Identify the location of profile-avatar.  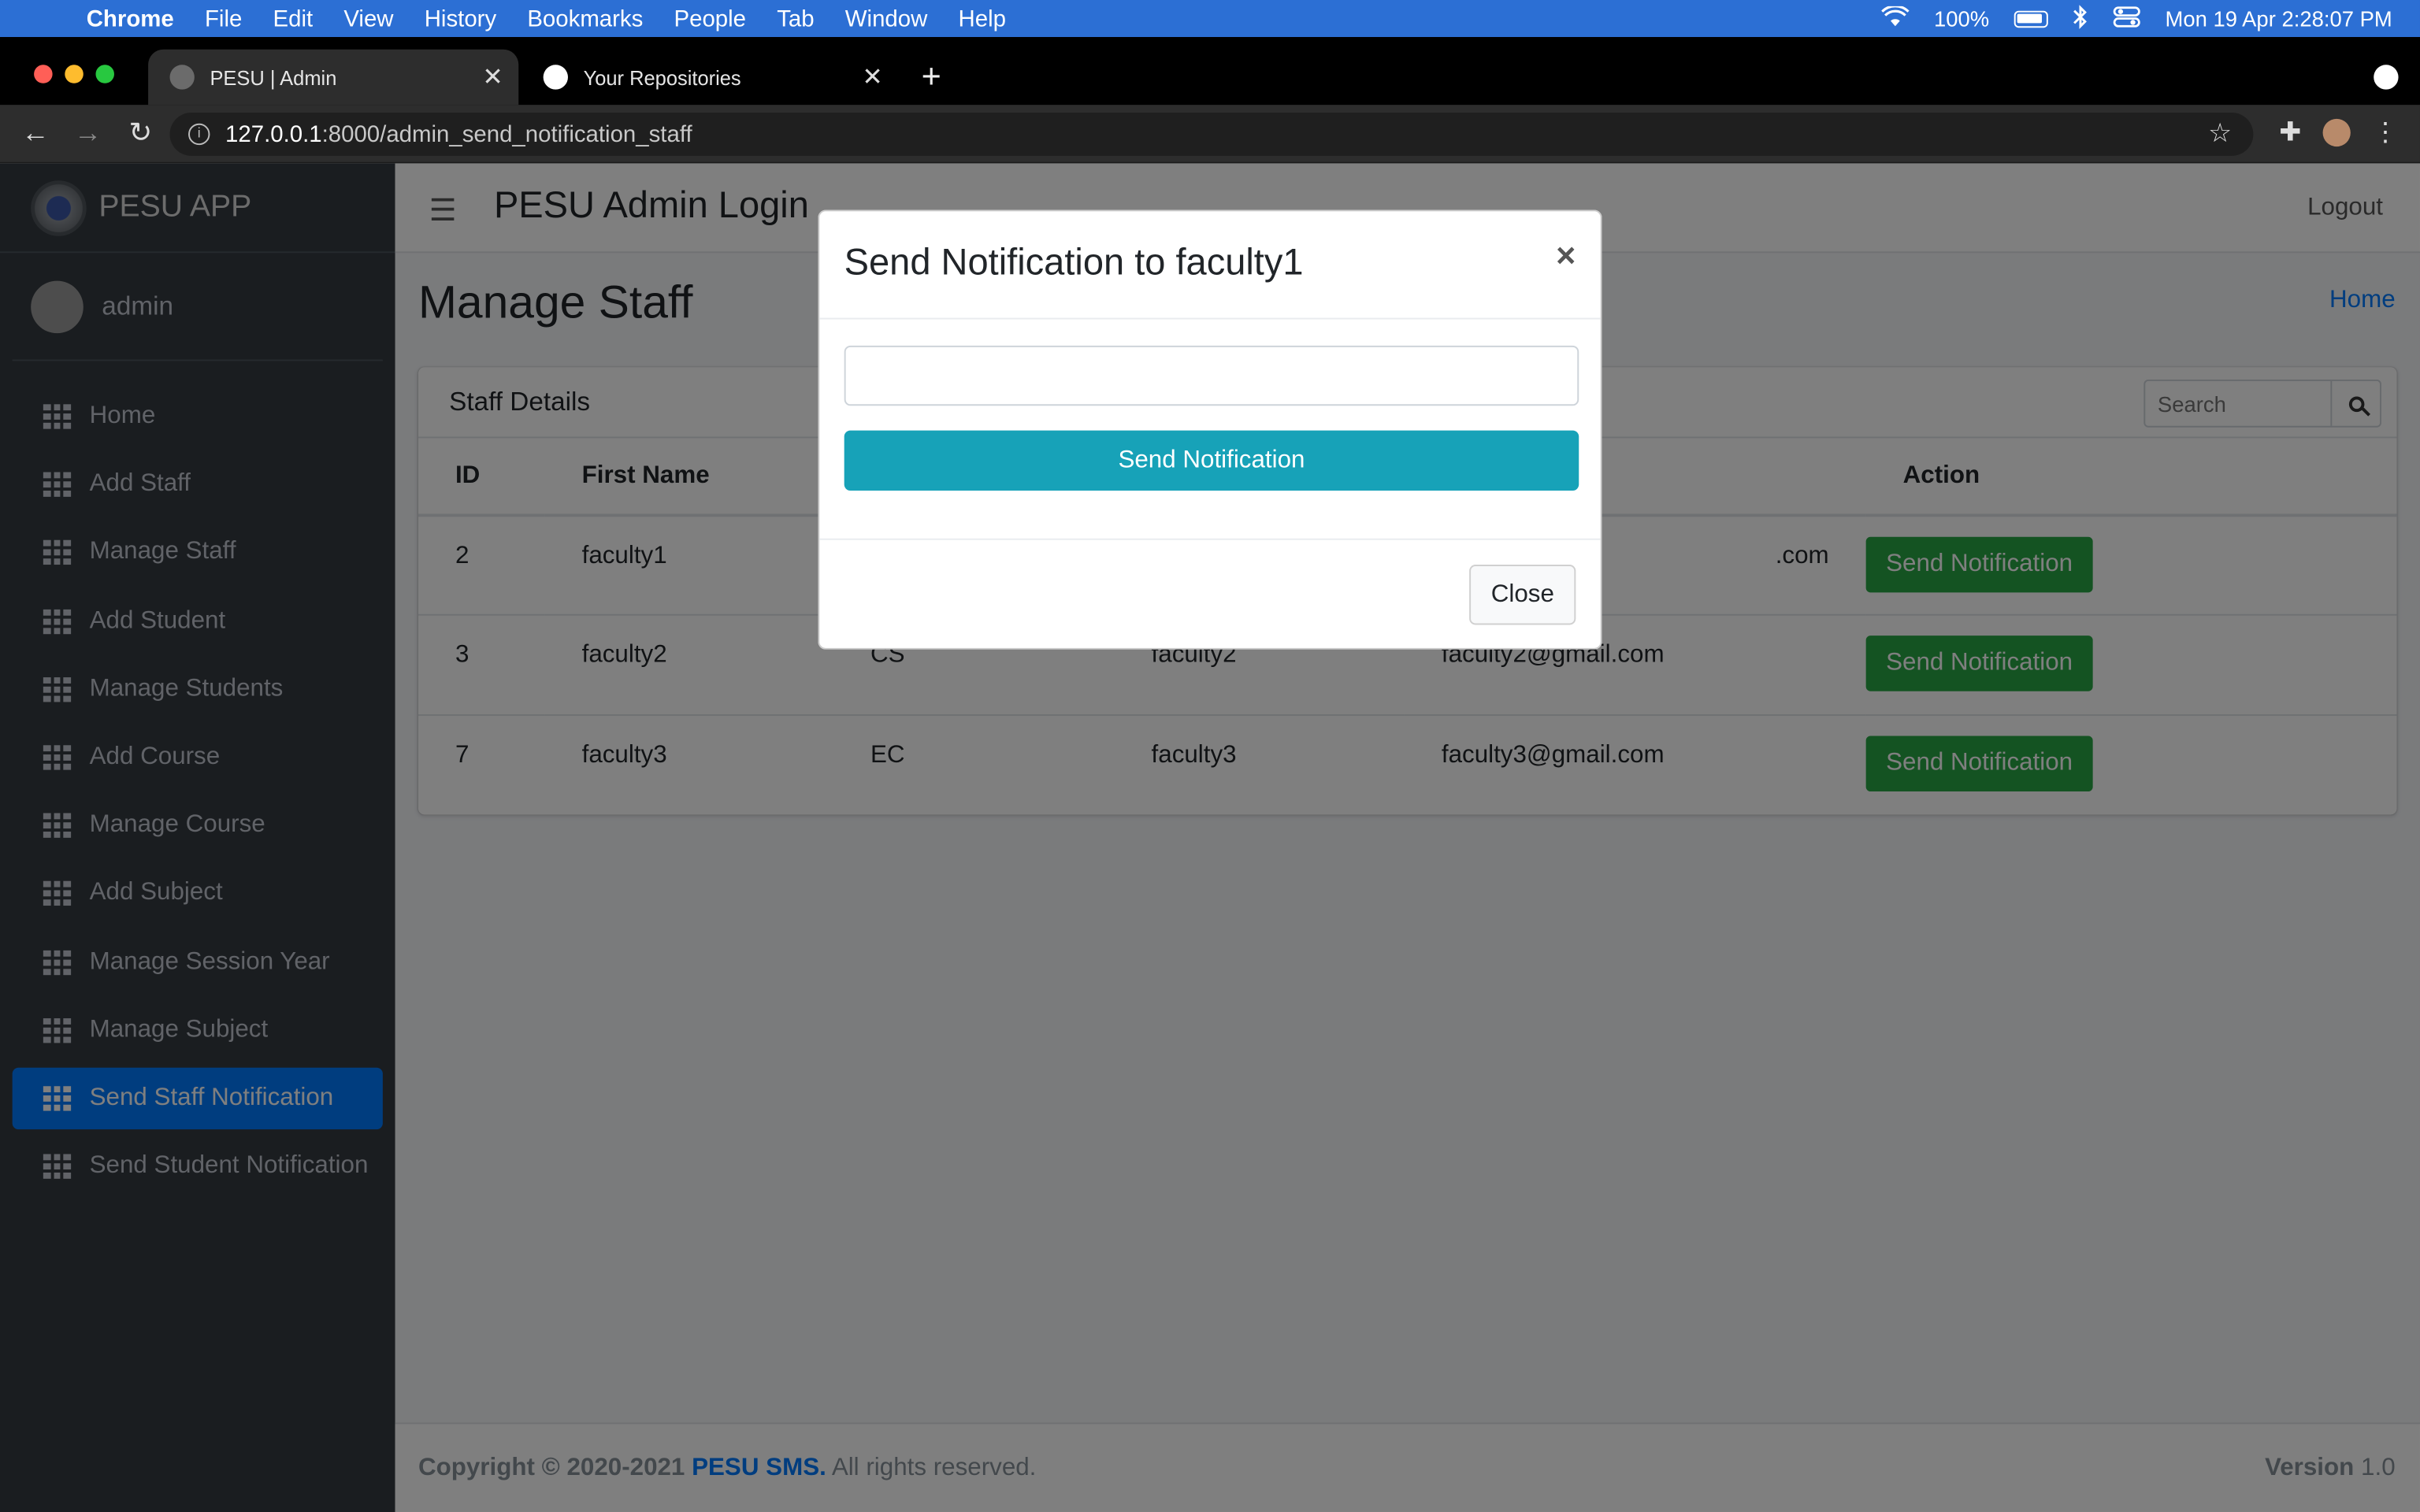
(2336, 132).